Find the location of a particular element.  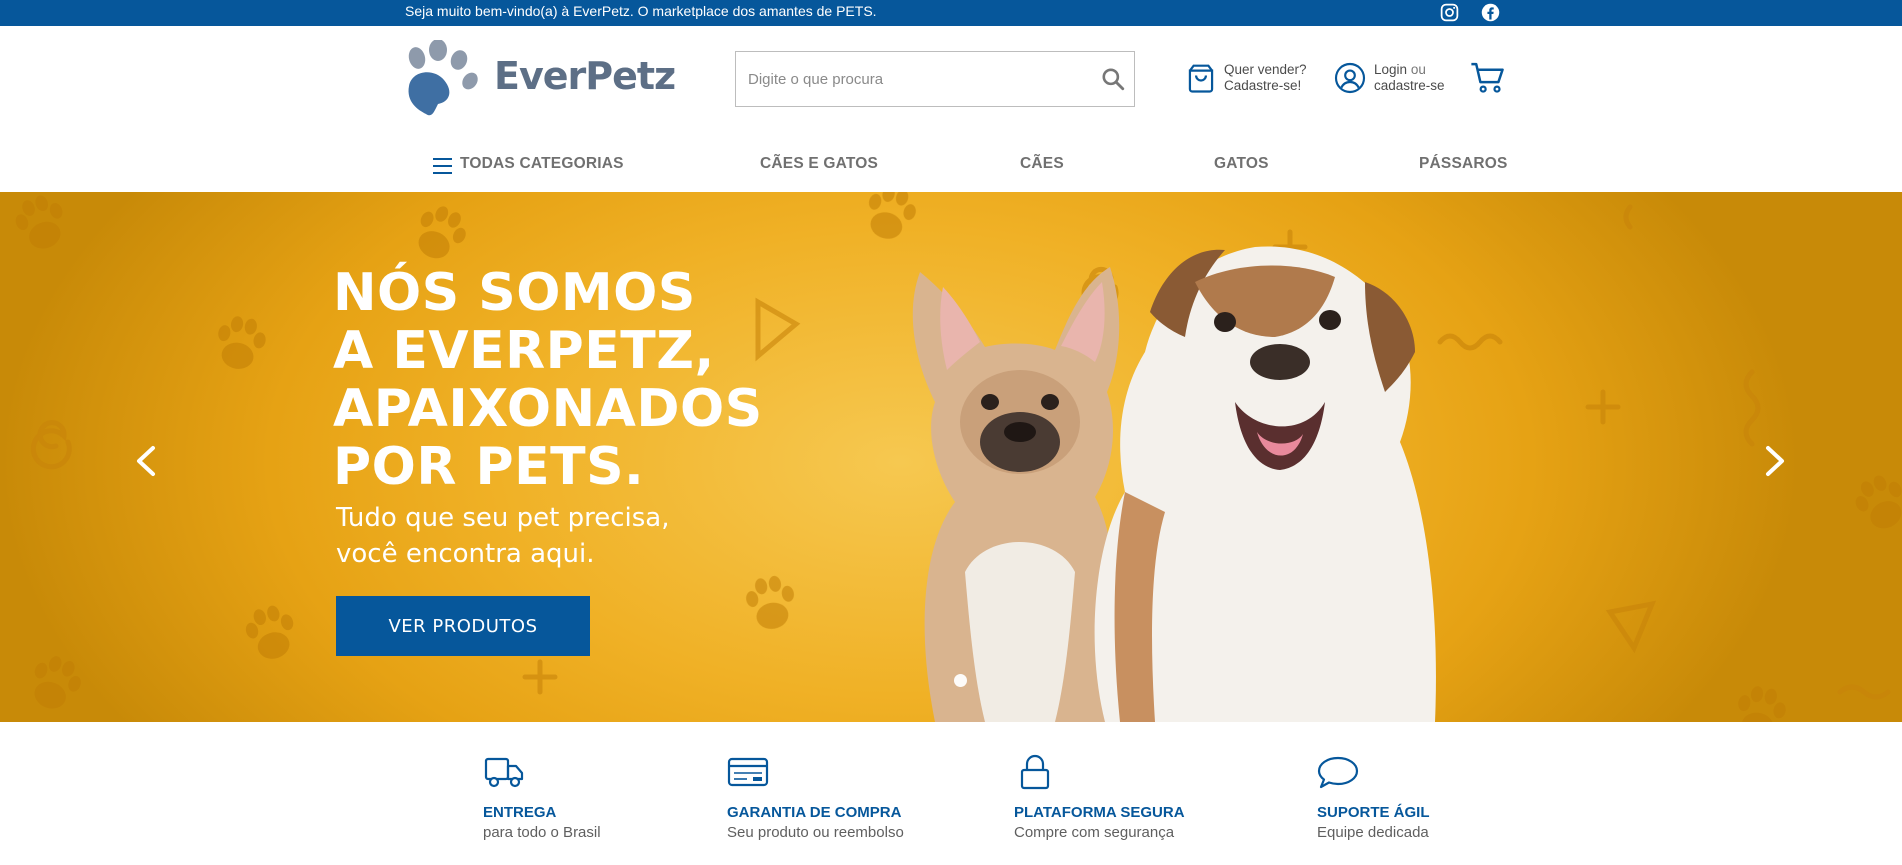

login-link: Login ou cadastre-se is located at coordinates (1389, 78).